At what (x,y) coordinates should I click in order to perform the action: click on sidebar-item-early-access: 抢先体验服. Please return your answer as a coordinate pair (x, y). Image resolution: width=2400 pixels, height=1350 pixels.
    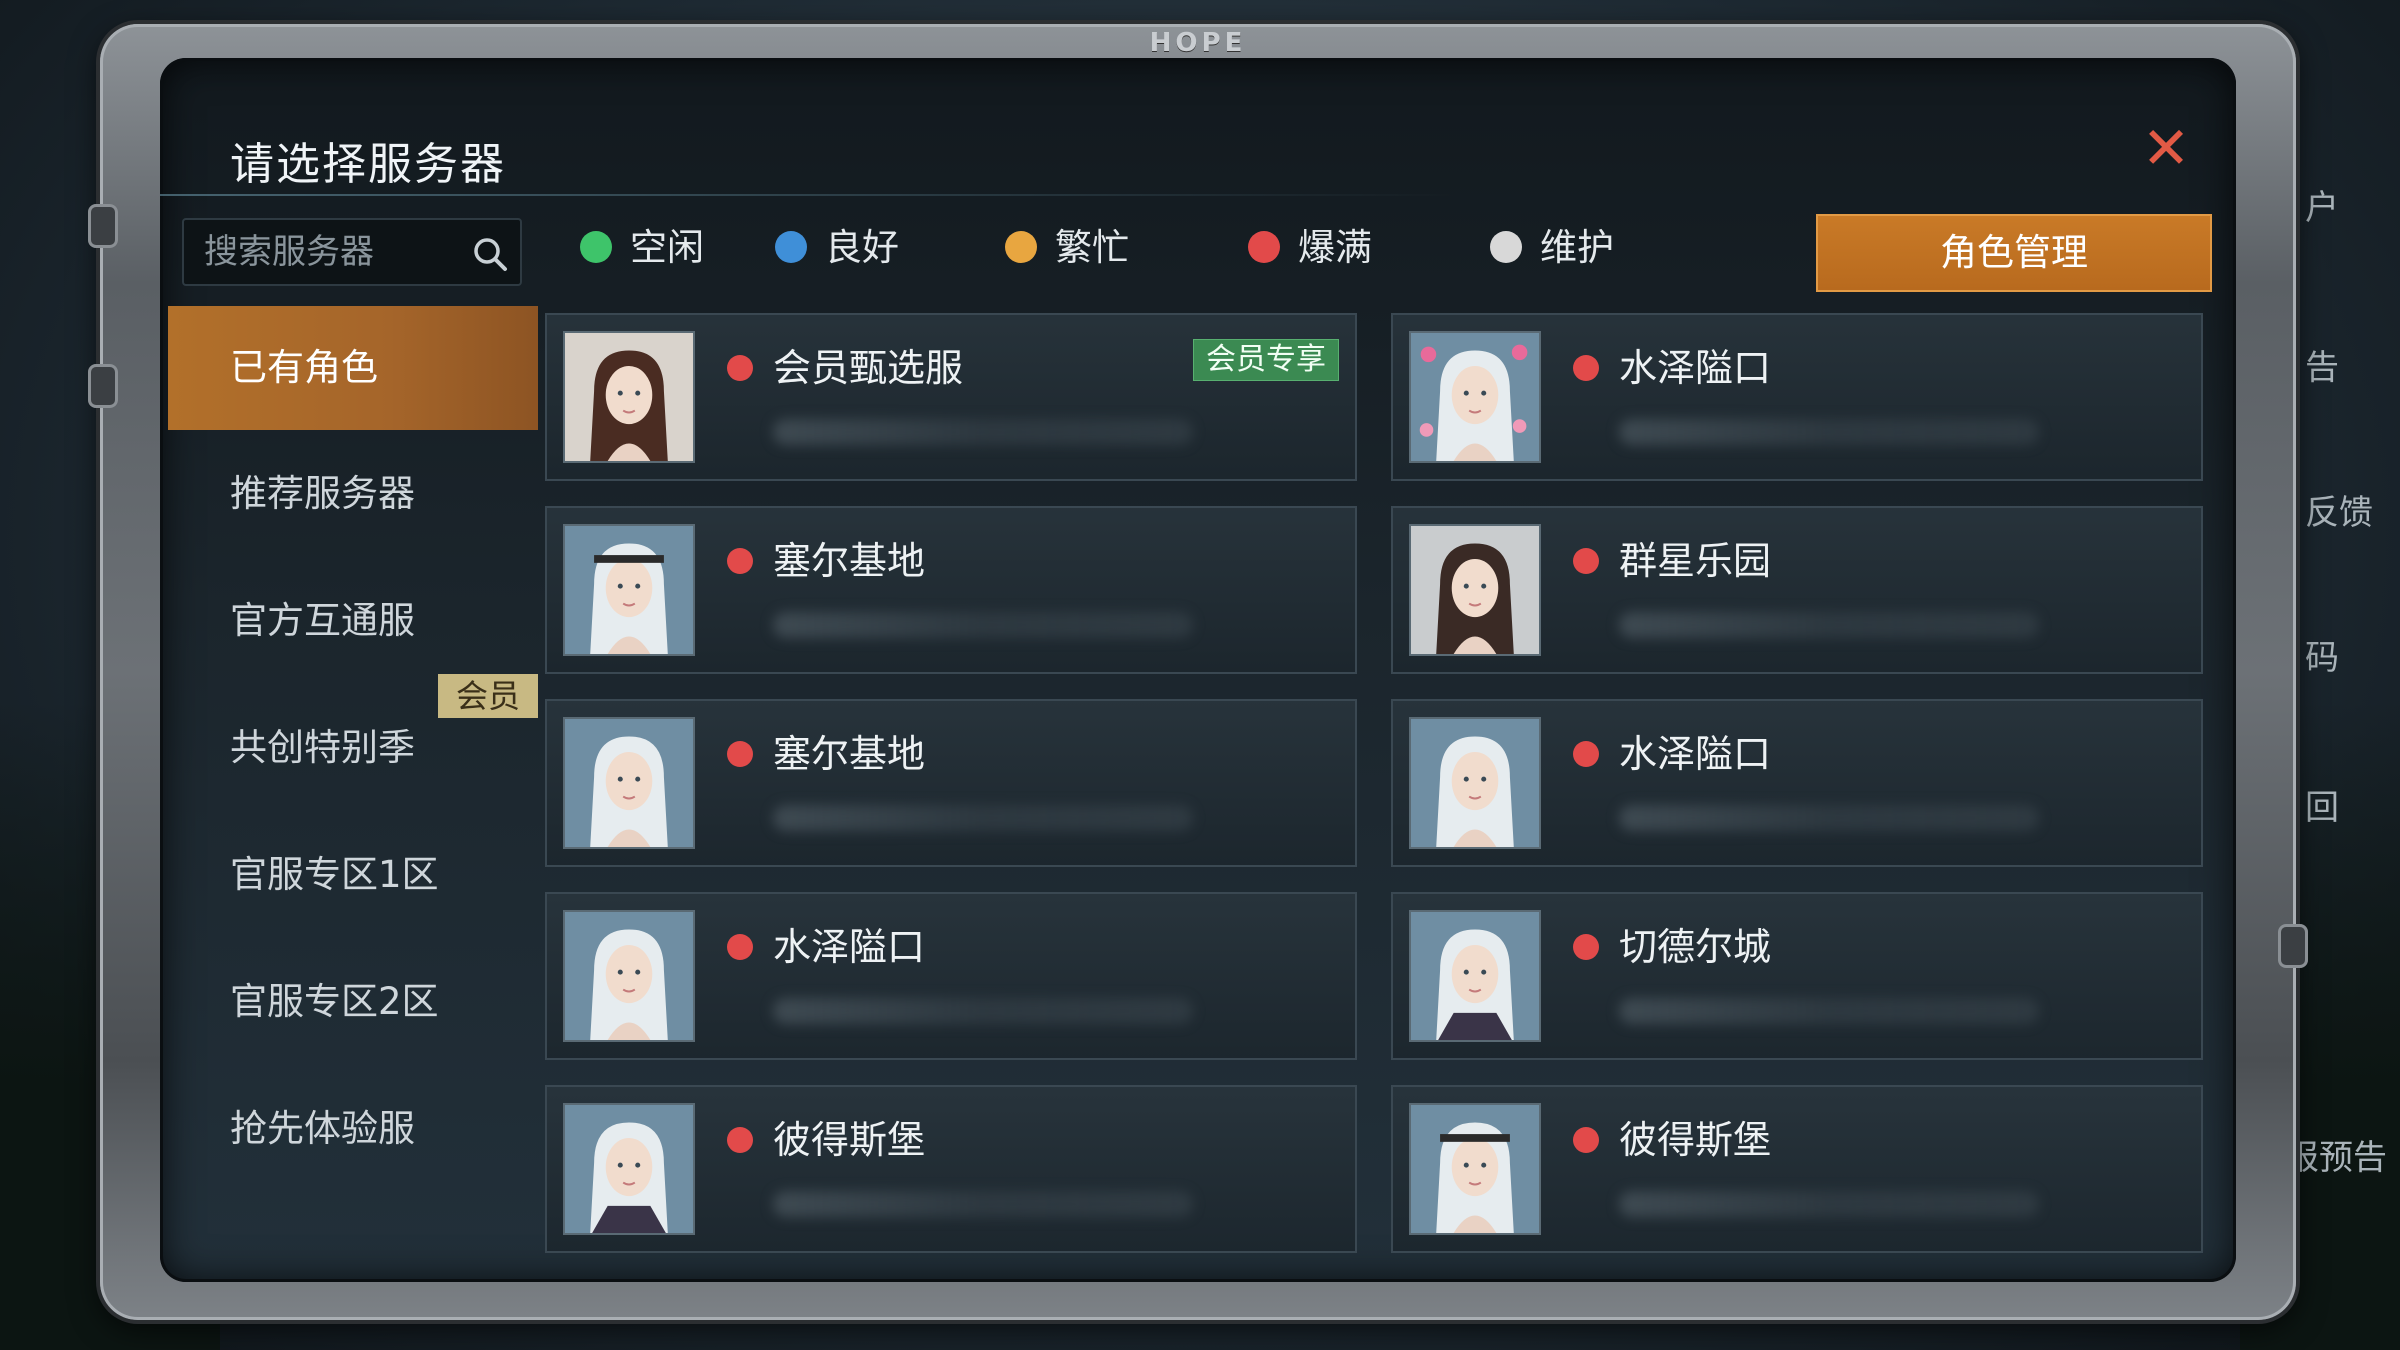
    Looking at the image, I should click on (353, 1128).